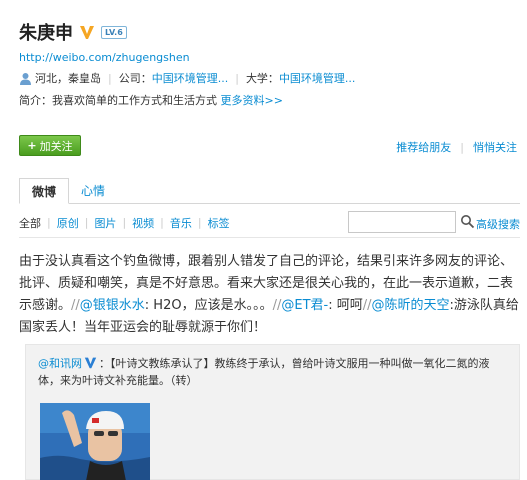 This screenshot has height=480, width=527. I want to click on bio-text: 我喜欢简单的工作方式和生活方式, so click(134, 100).